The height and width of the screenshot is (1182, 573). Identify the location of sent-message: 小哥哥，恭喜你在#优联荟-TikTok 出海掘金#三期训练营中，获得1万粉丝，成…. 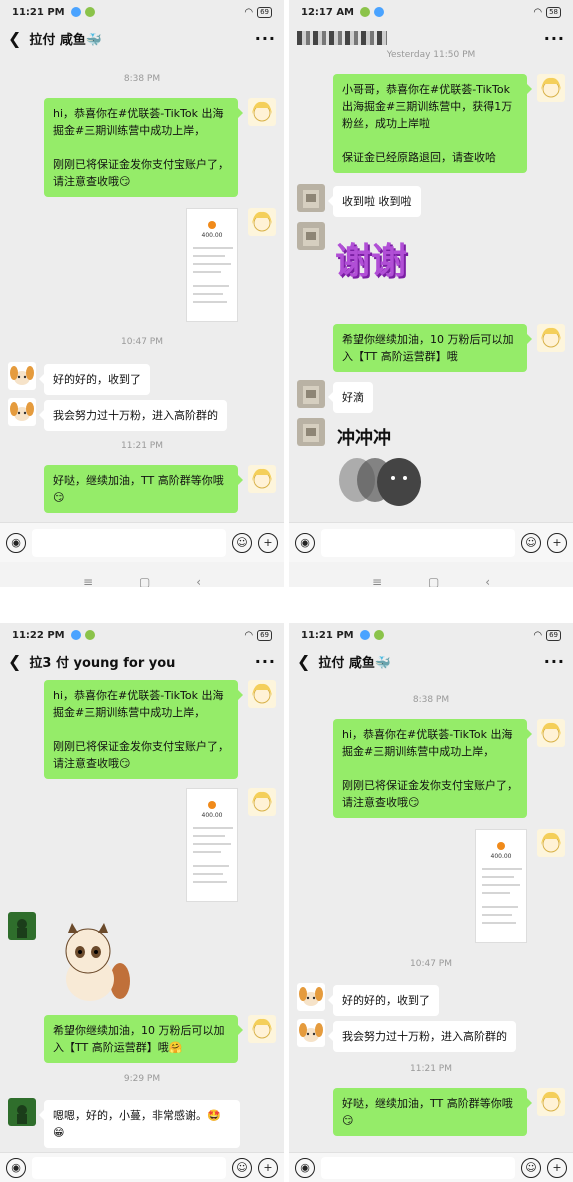
(432, 123).